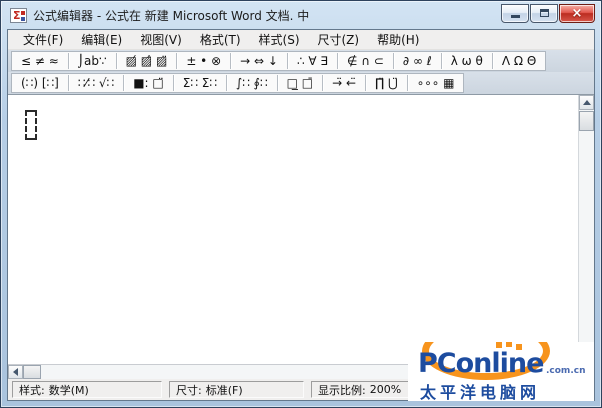 This screenshot has width=602, height=408. What do you see at coordinates (519, 61) in the screenshot?
I see `palette-greek-uppercase: Λ Ω Θ` at bounding box center [519, 61].